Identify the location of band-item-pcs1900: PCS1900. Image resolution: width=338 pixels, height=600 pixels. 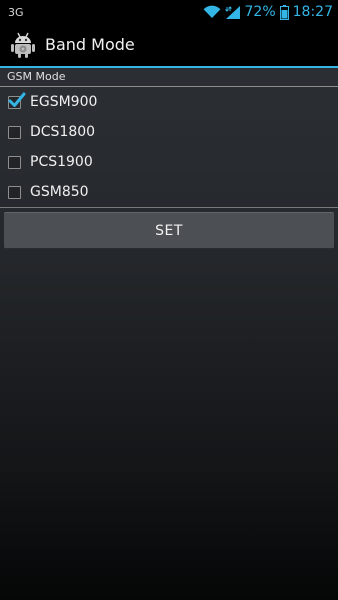
(169, 162).